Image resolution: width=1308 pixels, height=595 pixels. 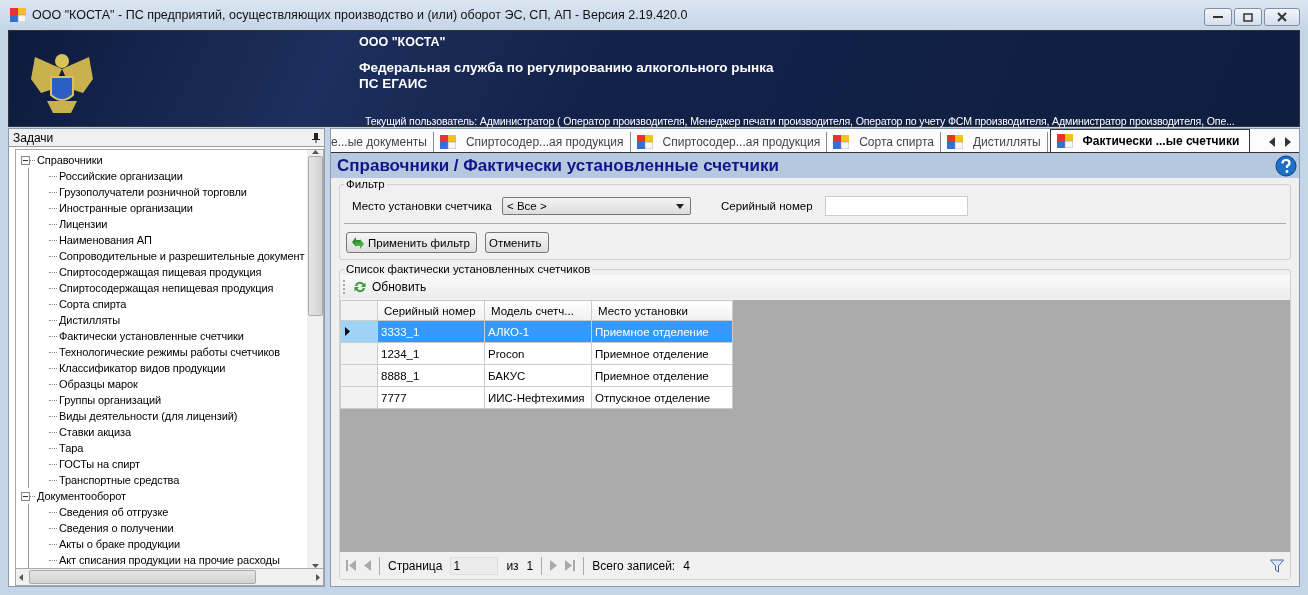 What do you see at coordinates (316, 137) in the screenshot?
I see `pin-icon` at bounding box center [316, 137].